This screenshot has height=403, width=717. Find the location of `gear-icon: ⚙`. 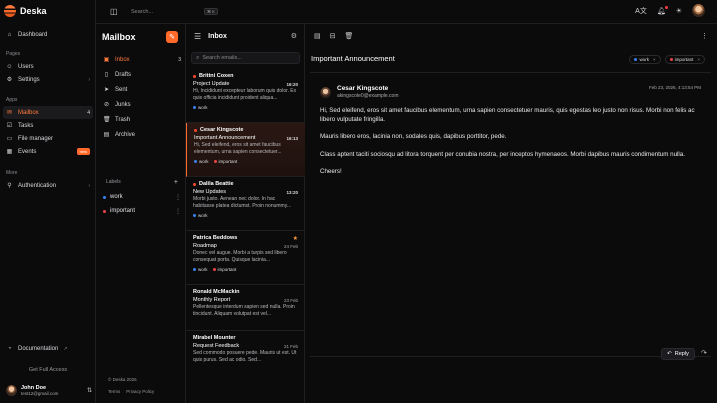

gear-icon: ⚙ is located at coordinates (294, 36).